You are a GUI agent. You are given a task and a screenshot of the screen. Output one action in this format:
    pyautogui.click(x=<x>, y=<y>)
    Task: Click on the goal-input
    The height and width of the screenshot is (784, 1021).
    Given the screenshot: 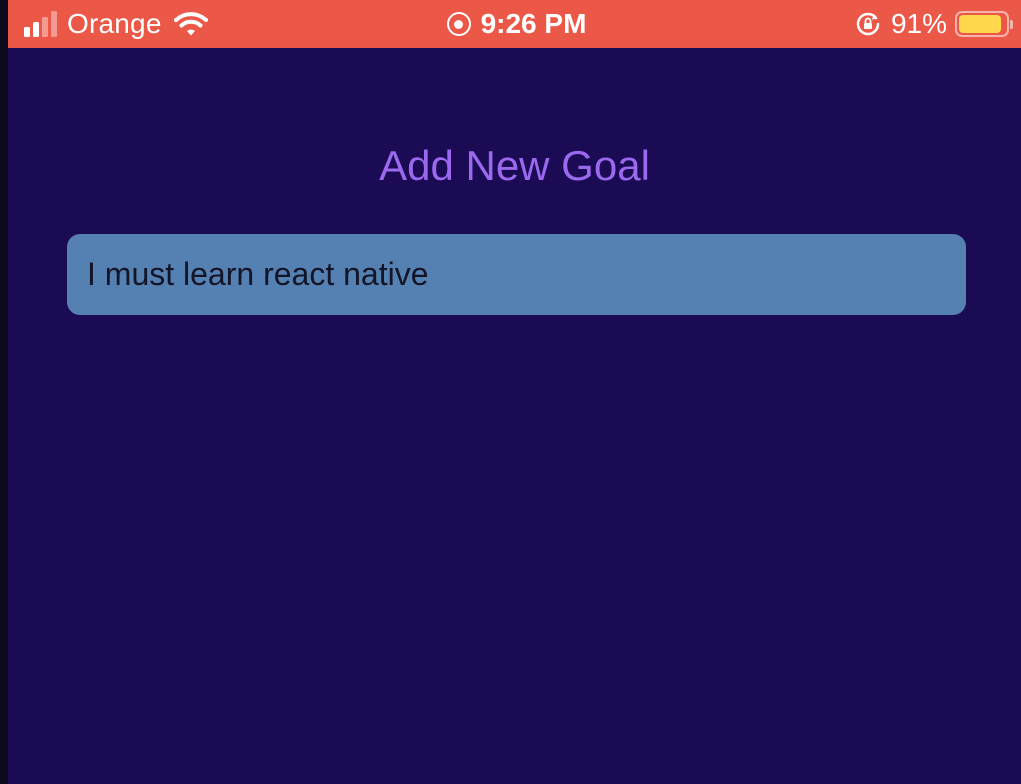 What is the action you would take?
    pyautogui.click(x=516, y=274)
    